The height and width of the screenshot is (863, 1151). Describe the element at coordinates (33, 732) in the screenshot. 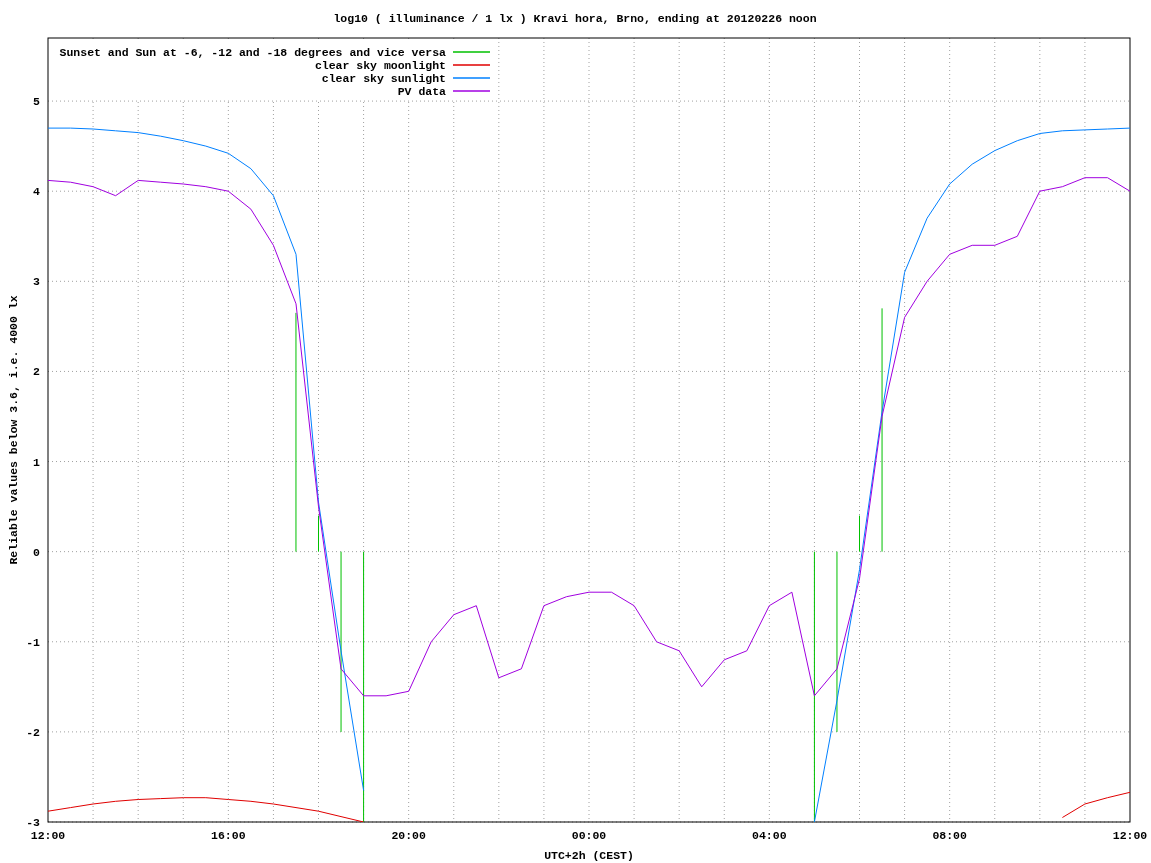

I see `y-tick-label: -2` at that location.